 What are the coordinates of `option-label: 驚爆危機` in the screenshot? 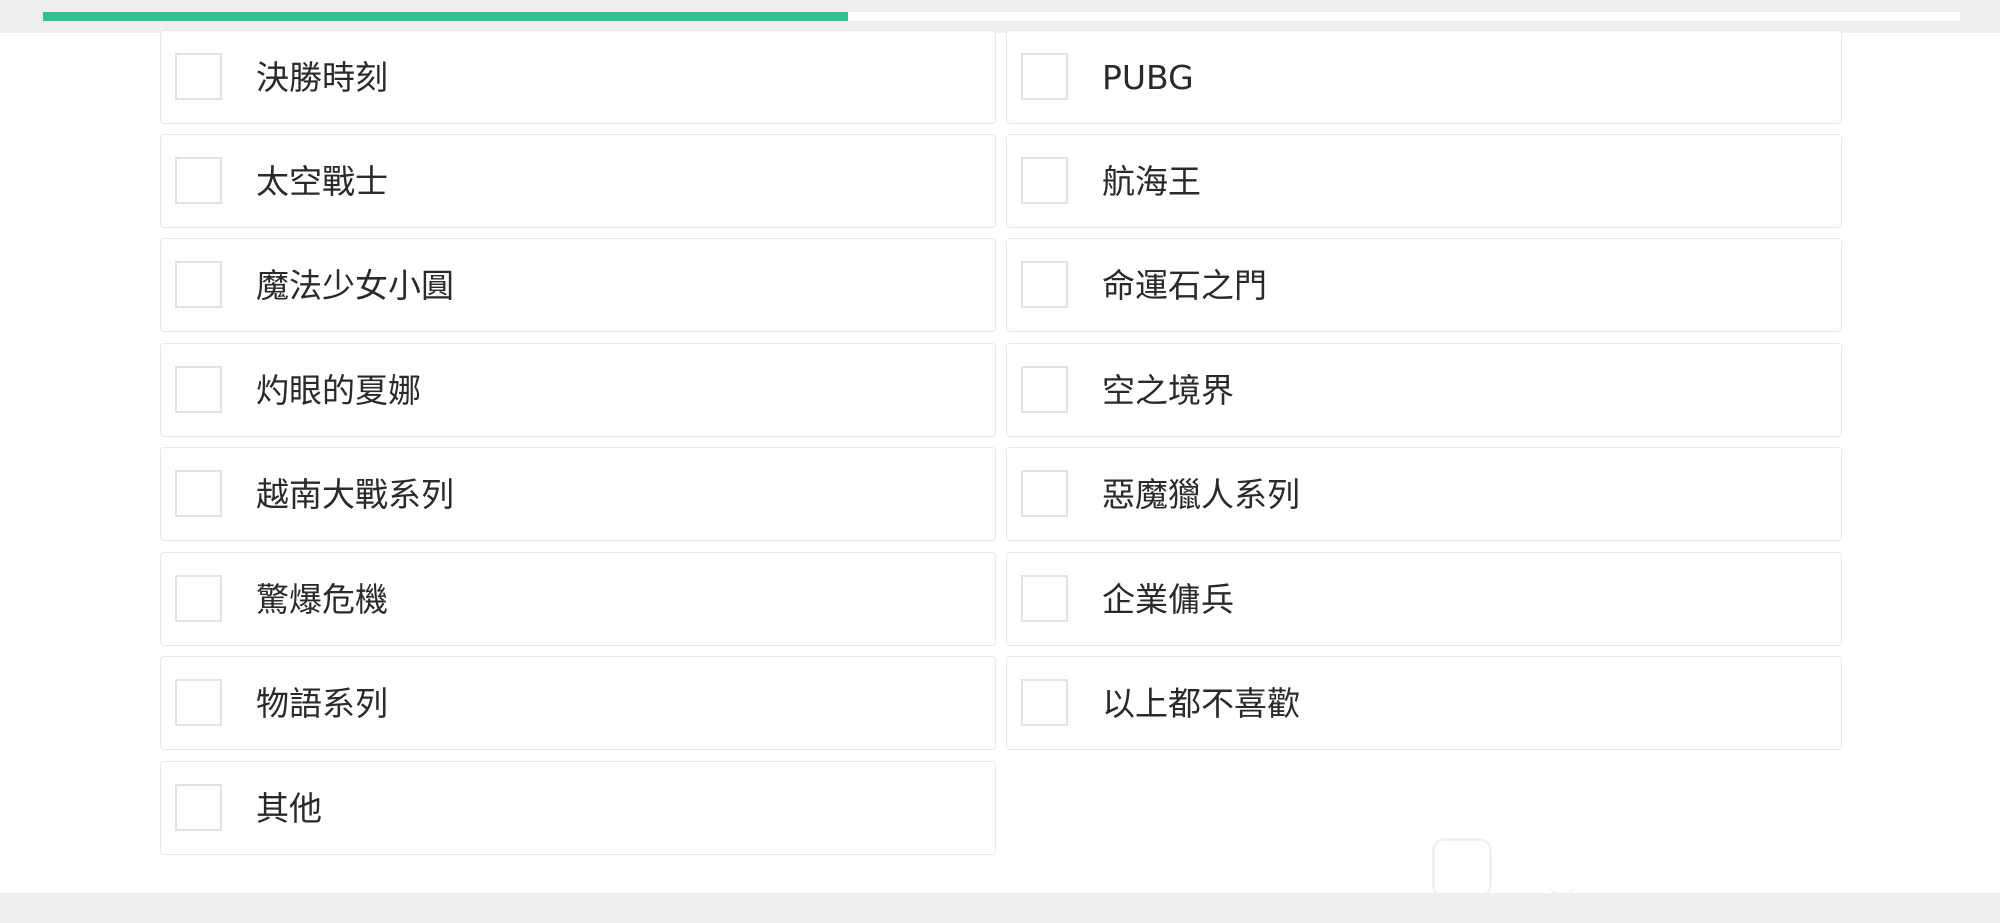 It's located at (322, 599).